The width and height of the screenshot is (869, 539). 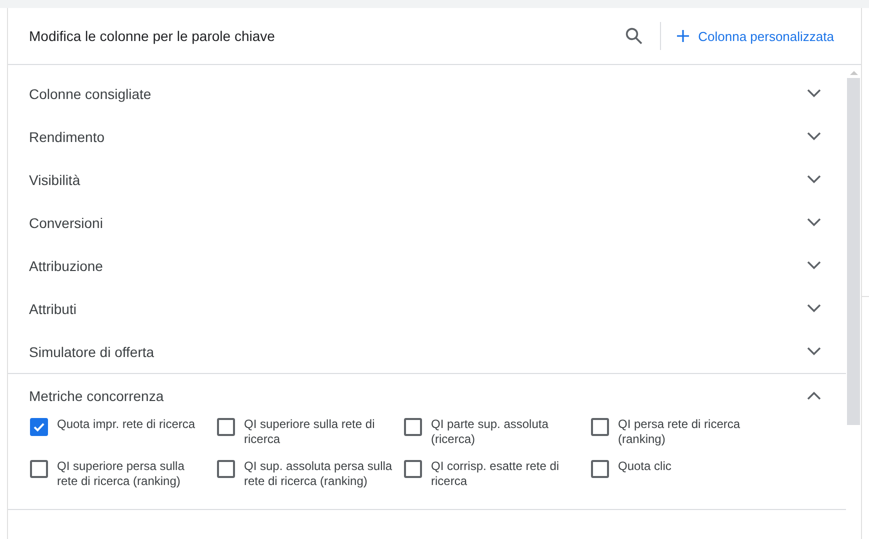 I want to click on dialog-title: Modifica le colonne per le parole chiave, so click(x=152, y=36).